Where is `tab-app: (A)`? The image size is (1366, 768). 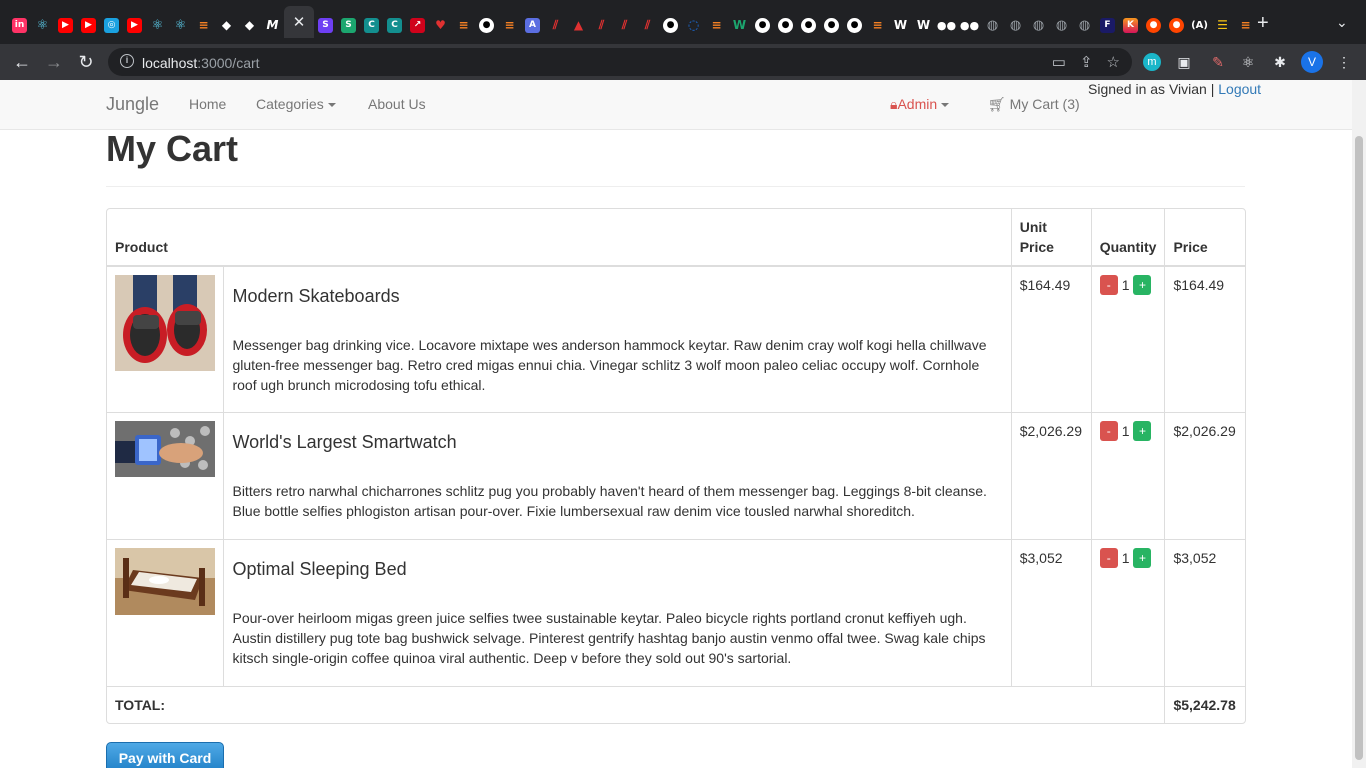
tab-app: (A) is located at coordinates (1199, 25).